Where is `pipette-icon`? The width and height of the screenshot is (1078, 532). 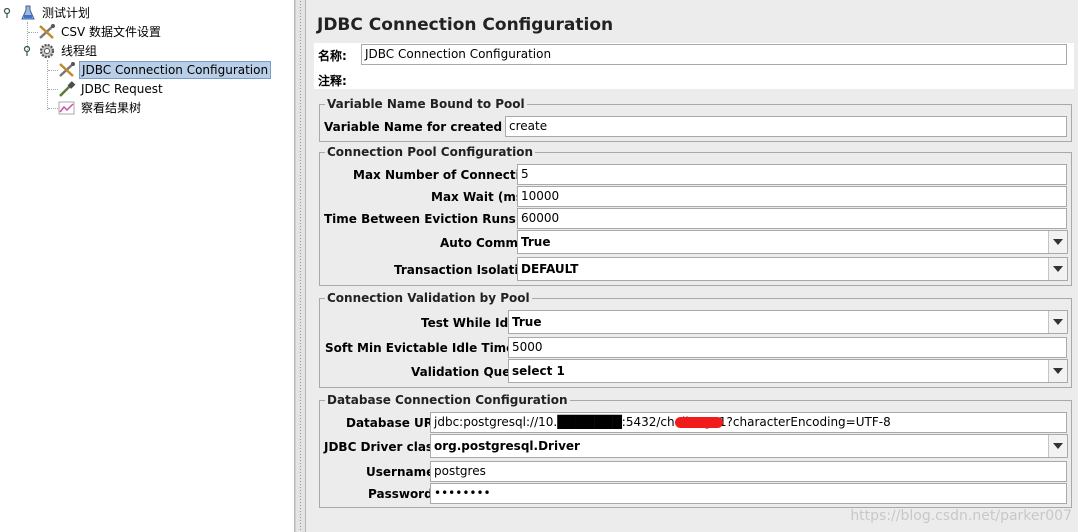
pipette-icon is located at coordinates (67, 89).